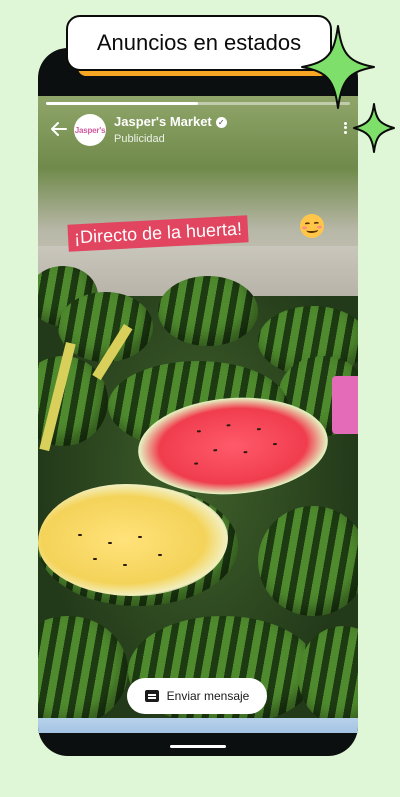 This screenshot has width=400, height=797. What do you see at coordinates (198, 725) in the screenshot?
I see `blue-tray` at bounding box center [198, 725].